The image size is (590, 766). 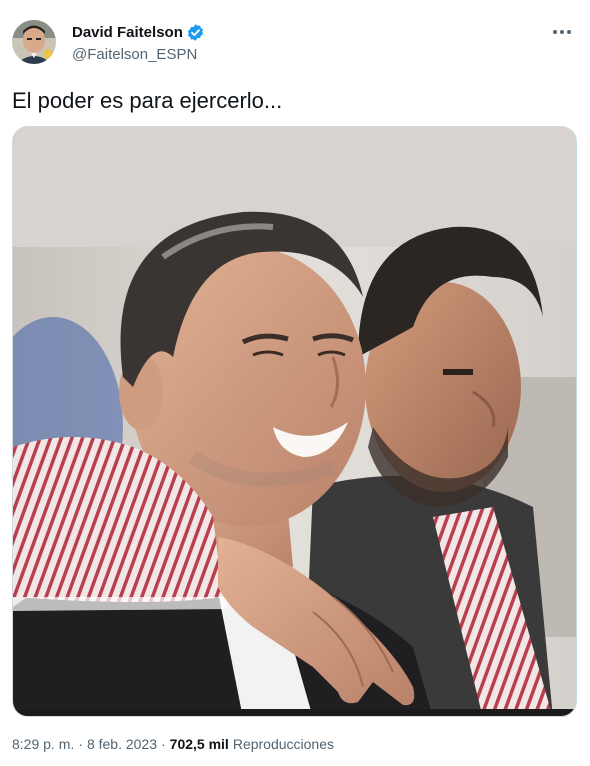 I want to click on views-label: Reproducciones, so click(x=283, y=744).